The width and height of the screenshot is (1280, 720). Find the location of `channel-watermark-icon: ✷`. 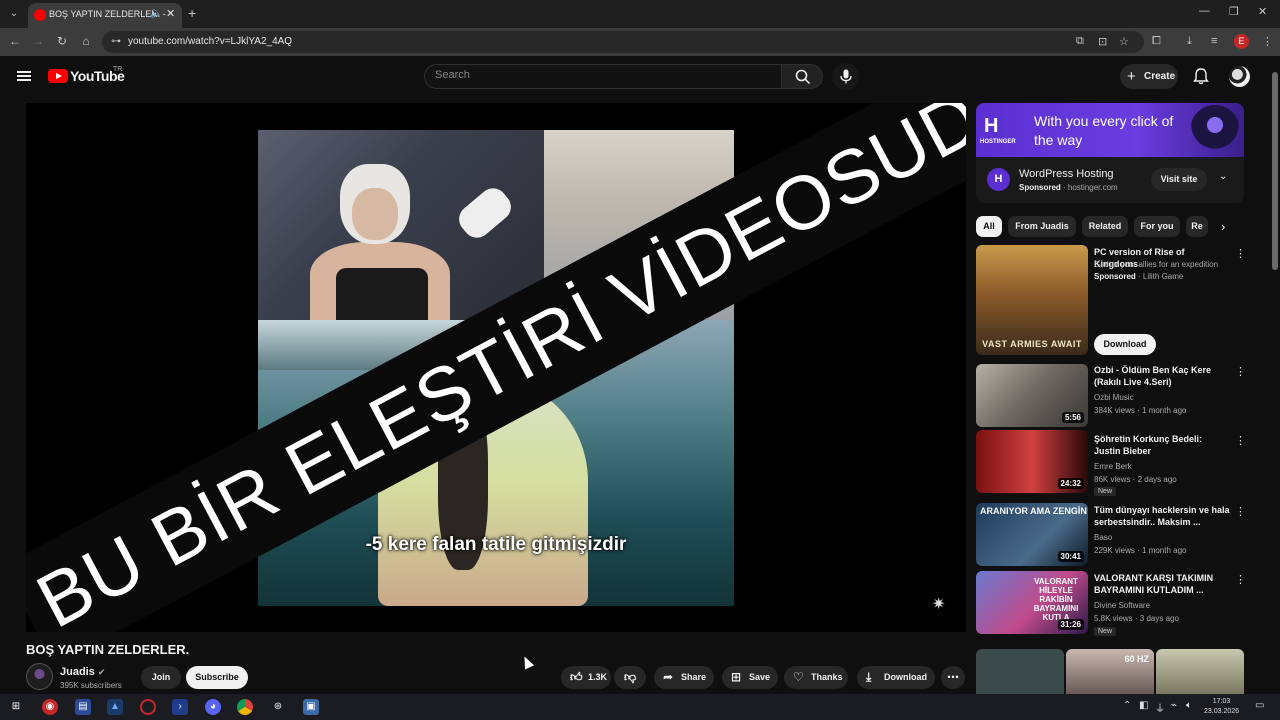

channel-watermark-icon: ✷ is located at coordinates (938, 604).